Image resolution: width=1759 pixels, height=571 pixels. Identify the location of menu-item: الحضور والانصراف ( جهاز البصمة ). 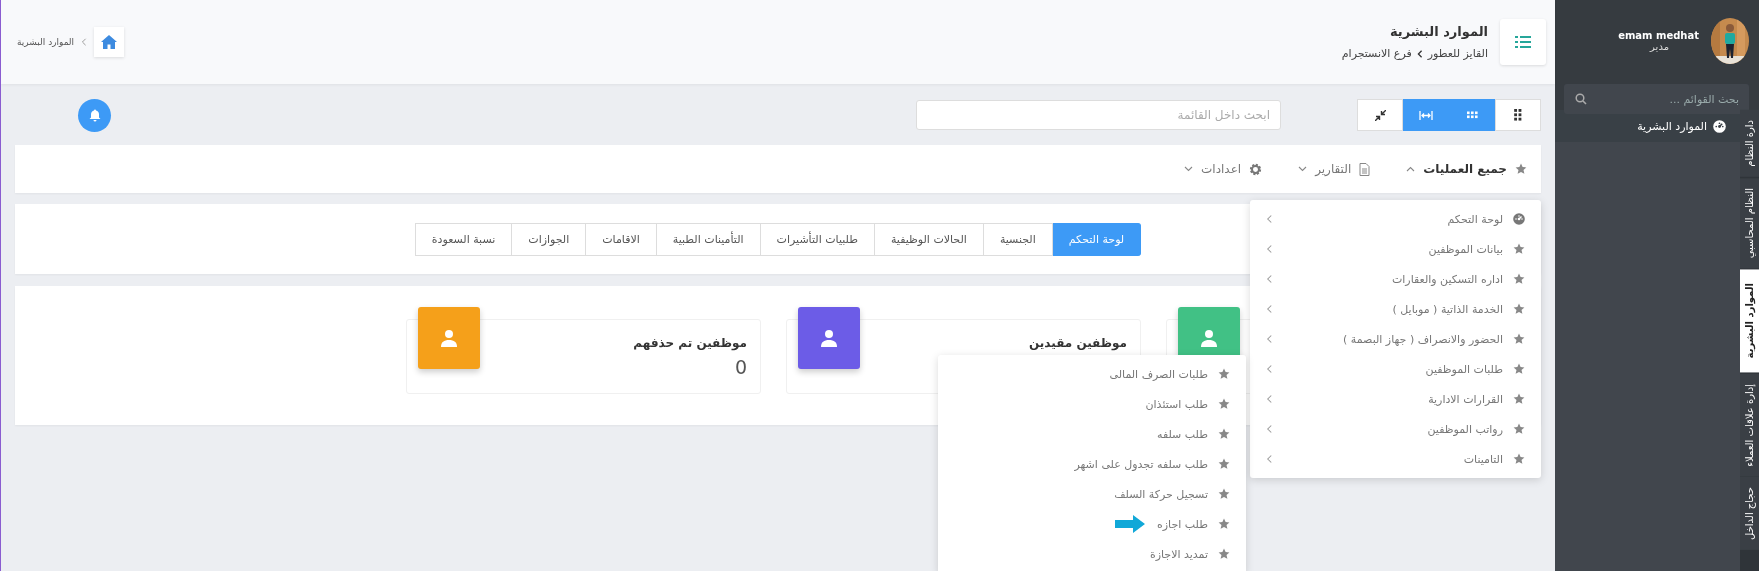
(1423, 339).